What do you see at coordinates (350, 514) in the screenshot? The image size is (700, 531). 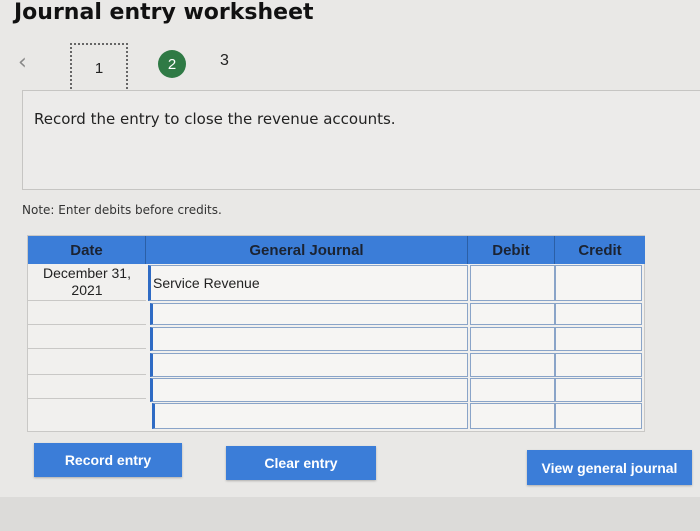 I see `footer-bar` at bounding box center [350, 514].